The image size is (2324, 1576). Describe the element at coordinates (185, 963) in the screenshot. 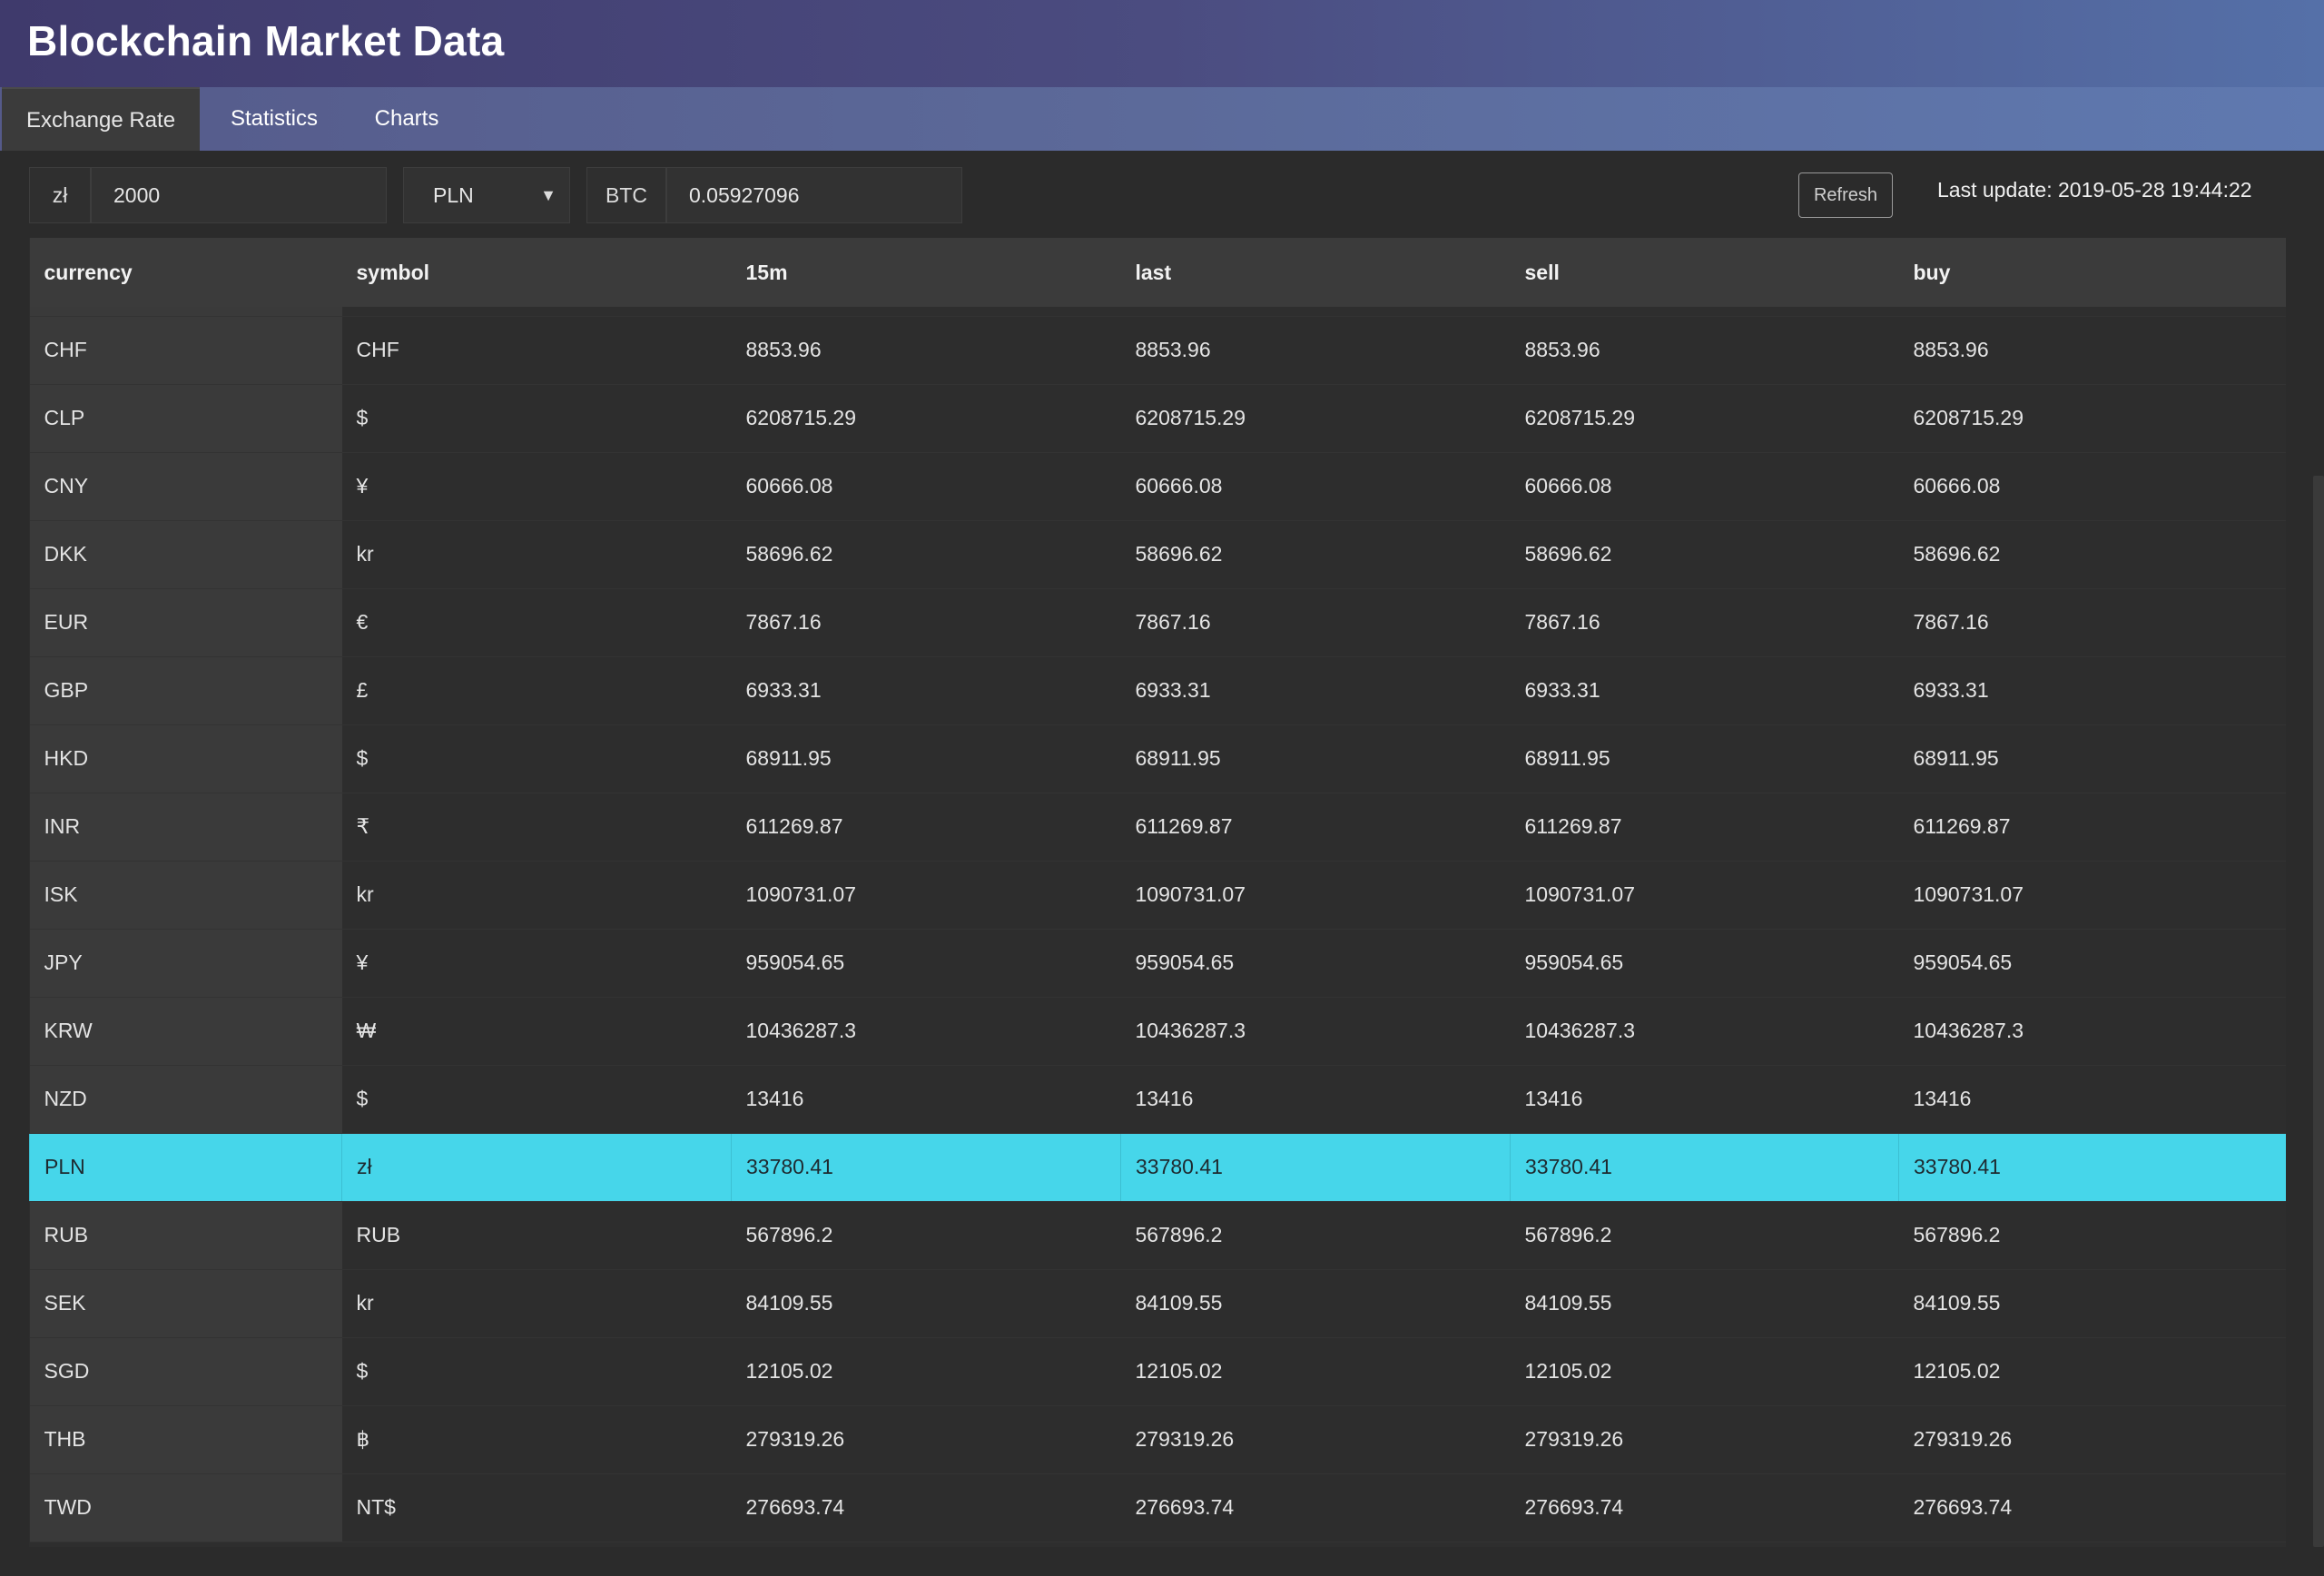

I see `cell-currency: JPY` at that location.